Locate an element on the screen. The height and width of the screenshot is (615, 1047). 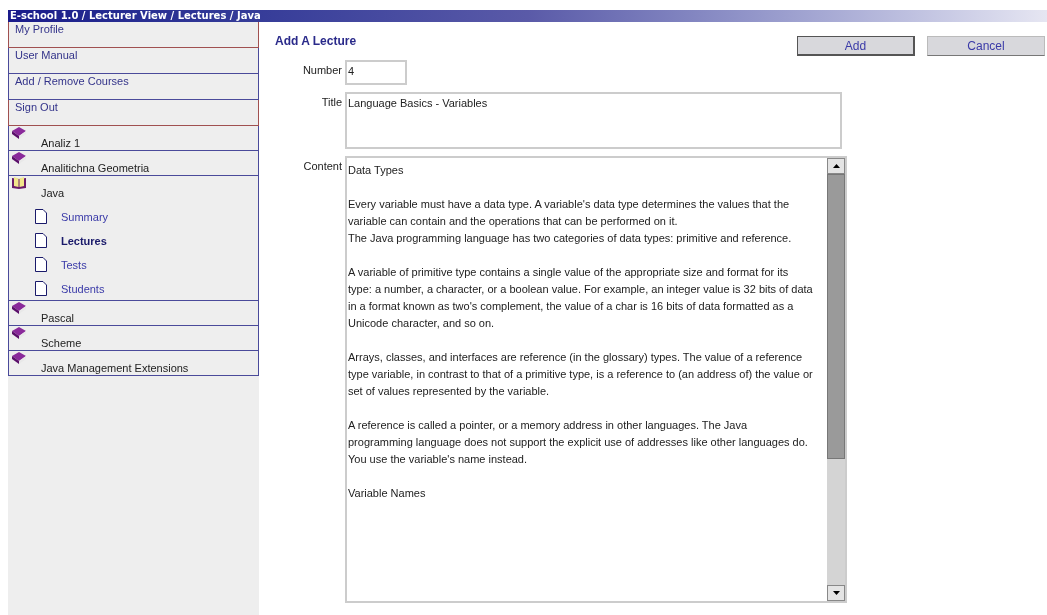
course-section-link: Tests is located at coordinates (146, 260).